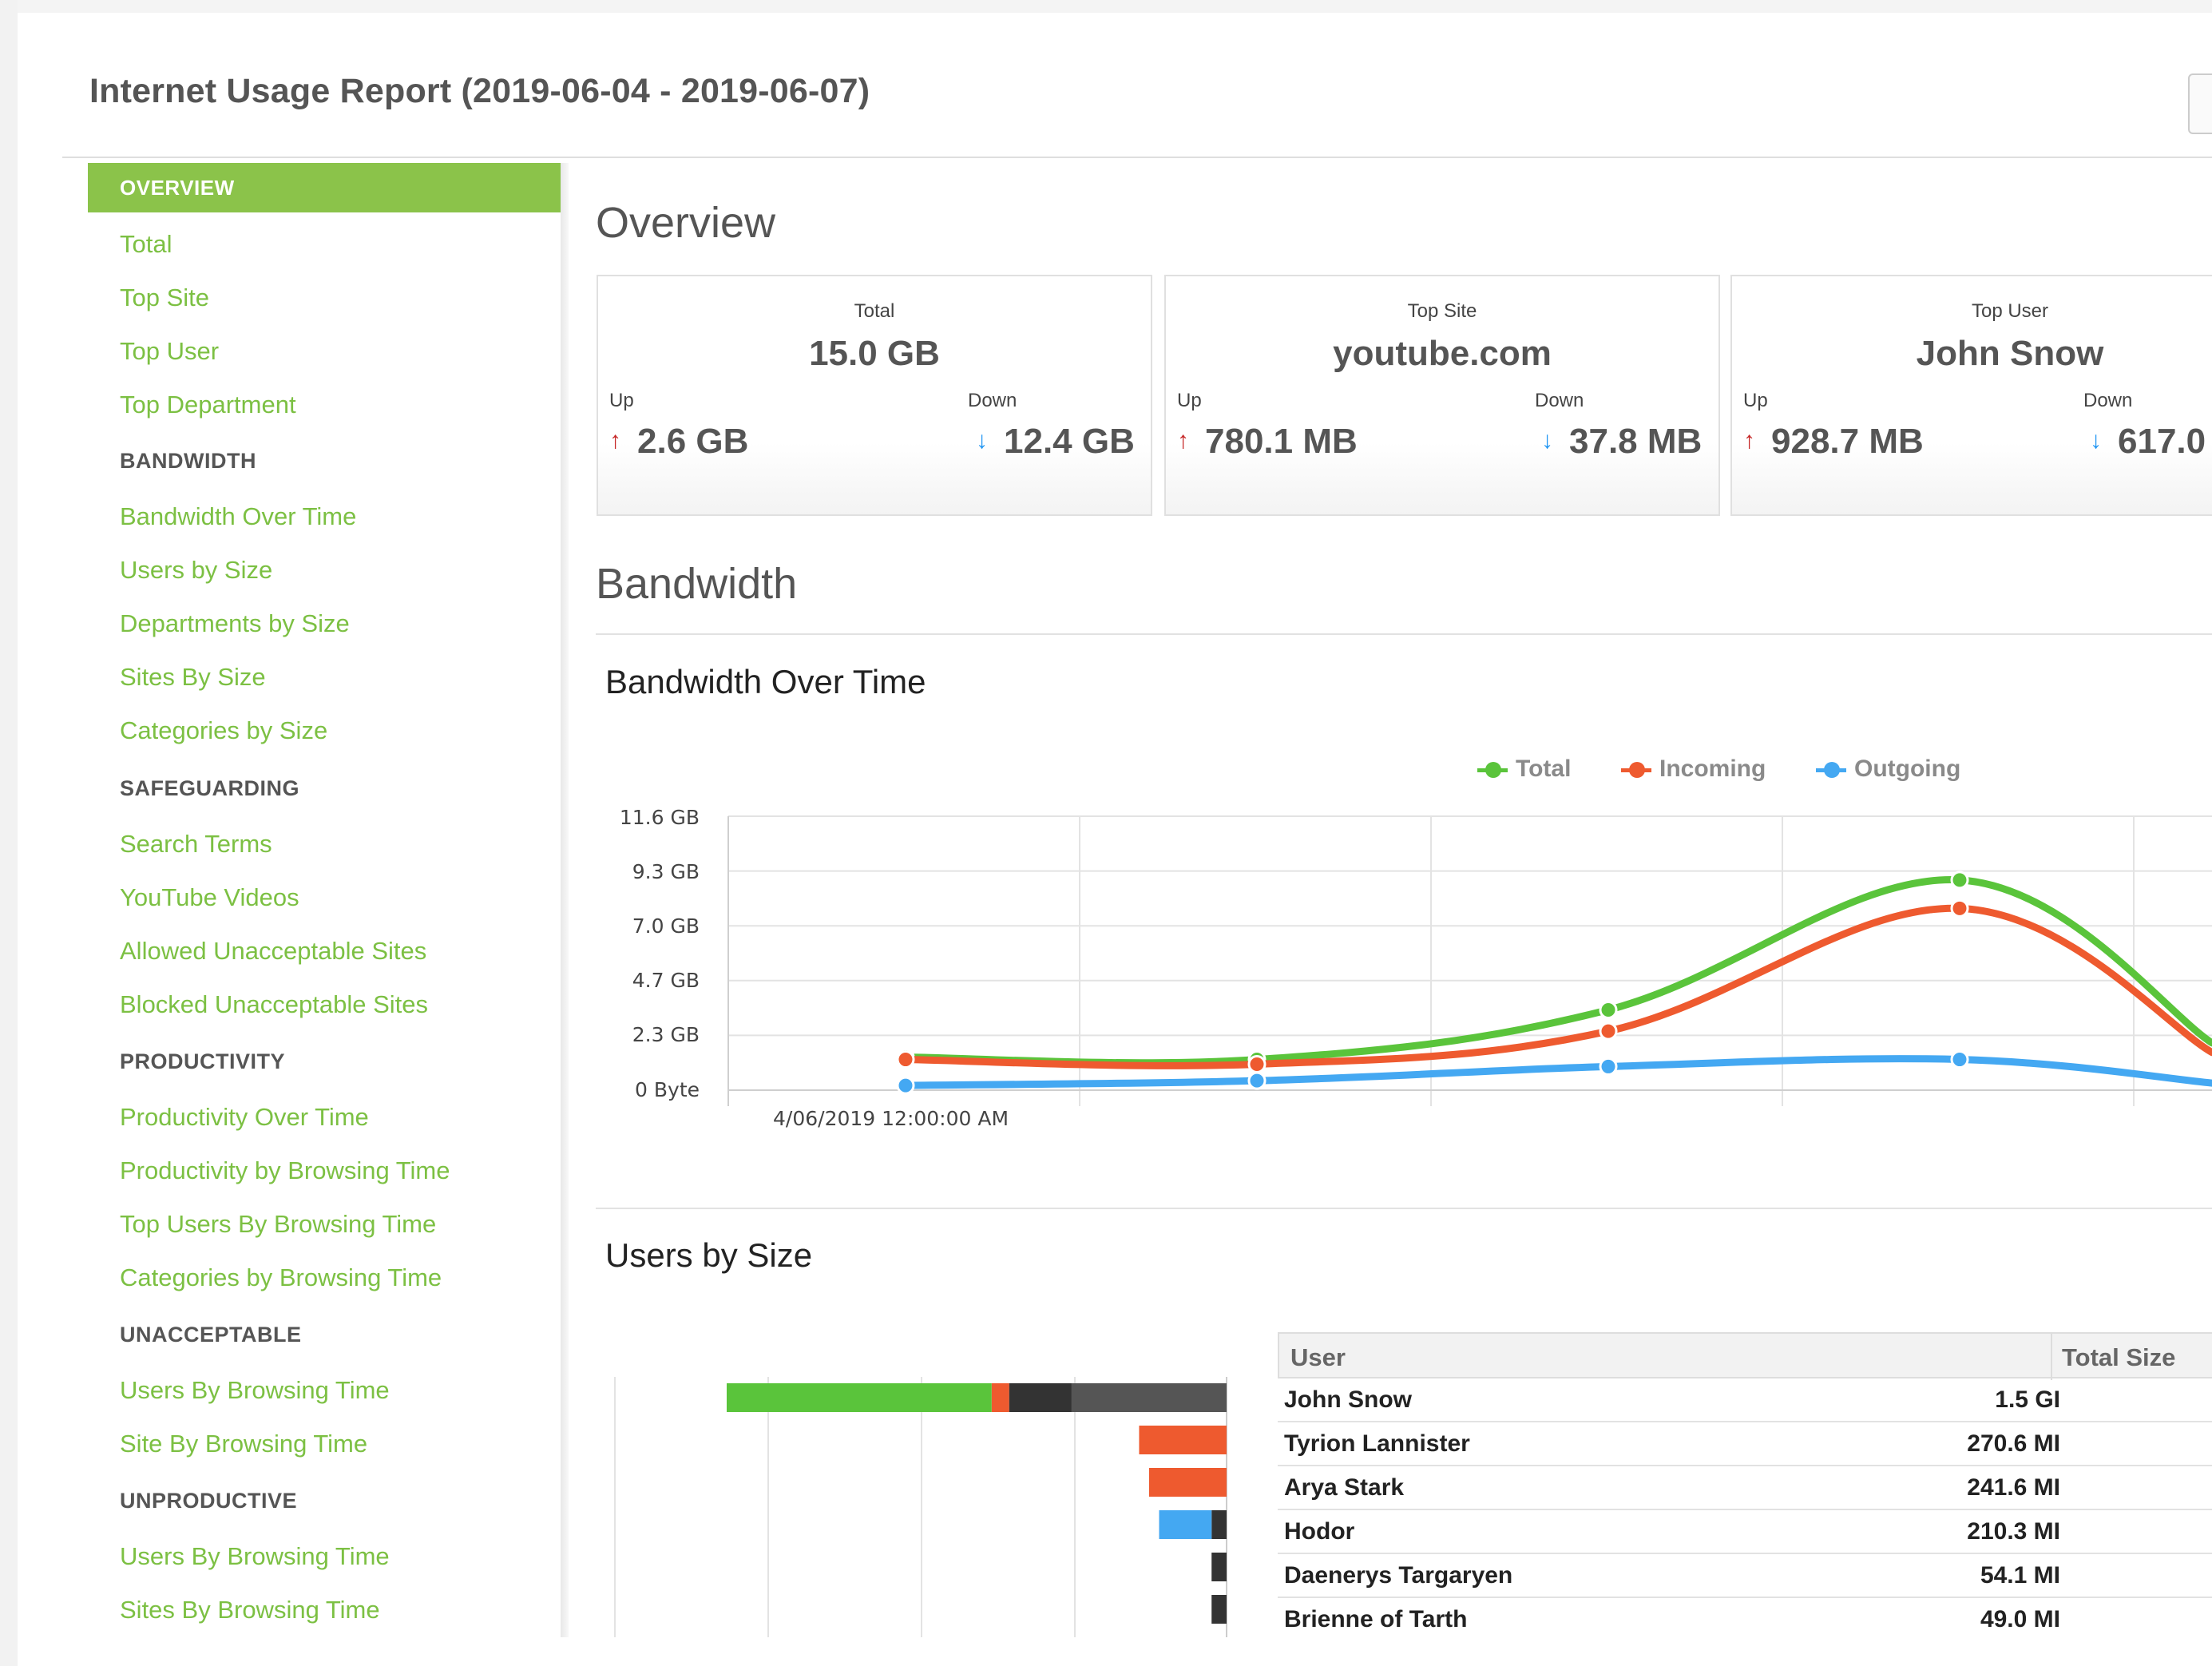 The height and width of the screenshot is (1666, 2212). What do you see at coordinates (9, 833) in the screenshot?
I see `left-shade` at bounding box center [9, 833].